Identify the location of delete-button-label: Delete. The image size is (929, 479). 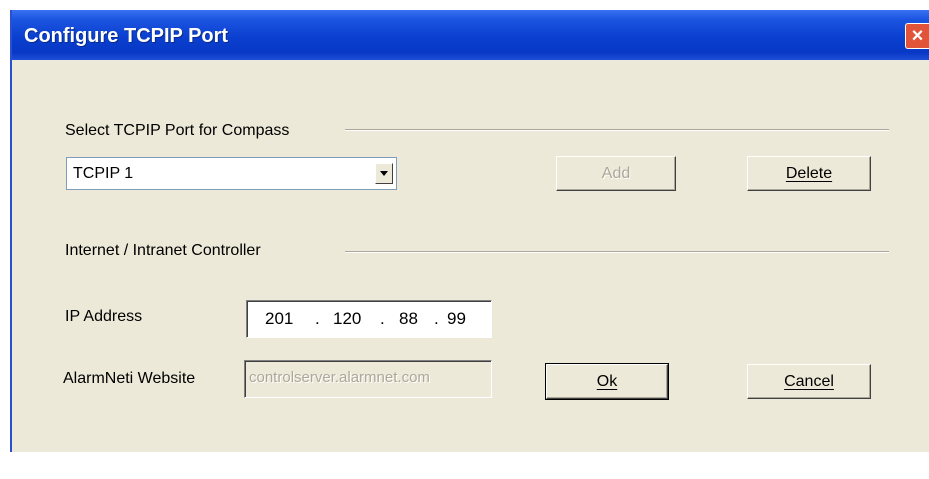
(809, 173).